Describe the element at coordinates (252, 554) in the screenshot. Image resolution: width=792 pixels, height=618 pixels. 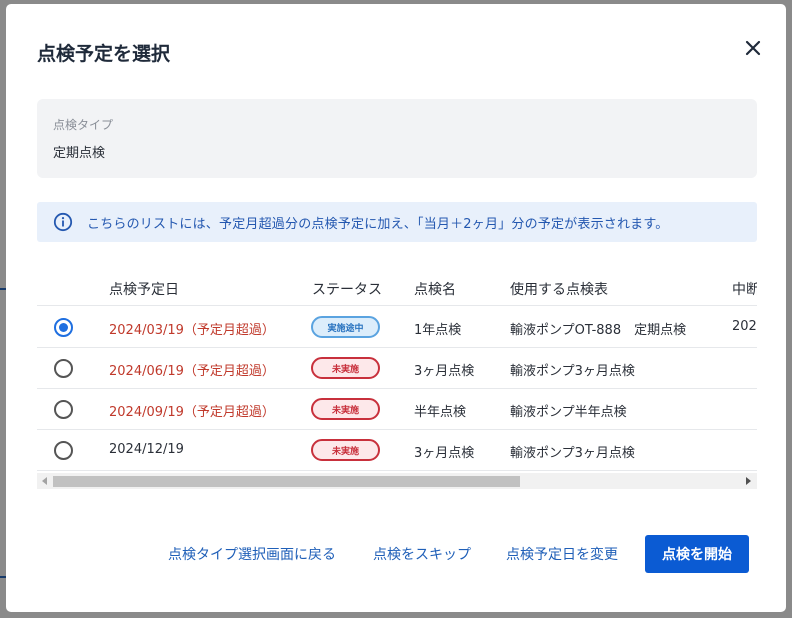
I see `back-to-type-select-link: 点検タイプ選択画面に戻る` at that location.